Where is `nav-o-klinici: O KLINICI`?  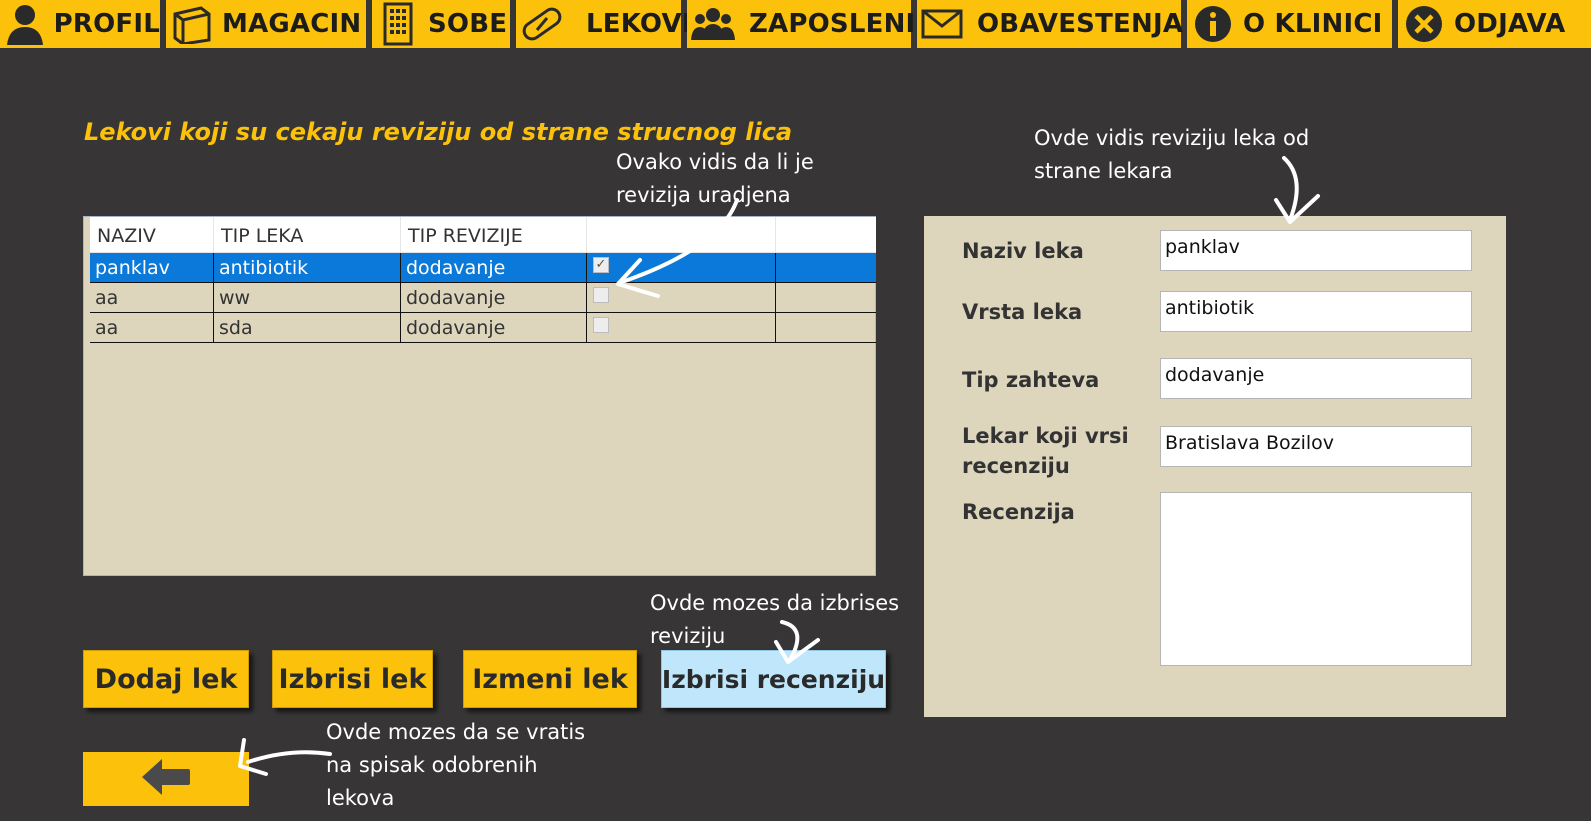
nav-o-klinici: O KLINICI is located at coordinates (1289, 24).